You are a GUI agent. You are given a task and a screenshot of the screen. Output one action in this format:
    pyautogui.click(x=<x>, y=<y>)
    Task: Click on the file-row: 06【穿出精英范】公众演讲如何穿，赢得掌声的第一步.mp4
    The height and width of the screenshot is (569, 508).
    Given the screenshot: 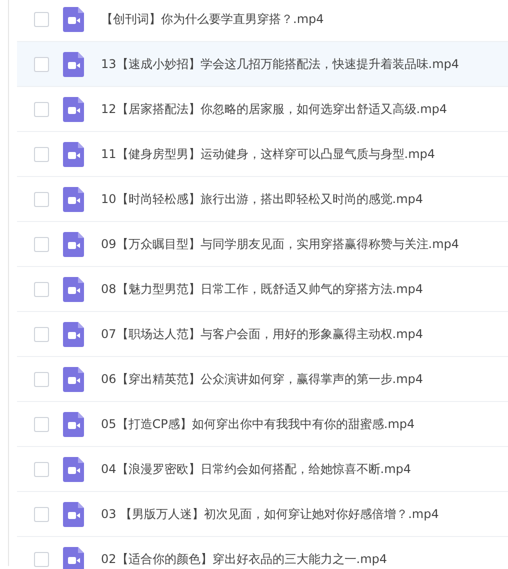 What is the action you would take?
    pyautogui.click(x=262, y=379)
    